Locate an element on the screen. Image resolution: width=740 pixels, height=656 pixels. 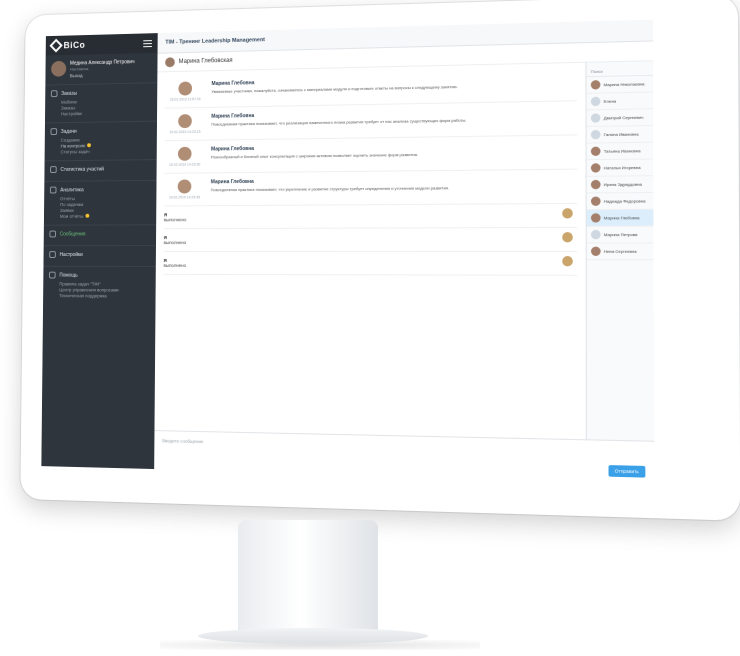
gear-icon is located at coordinates (52, 254).